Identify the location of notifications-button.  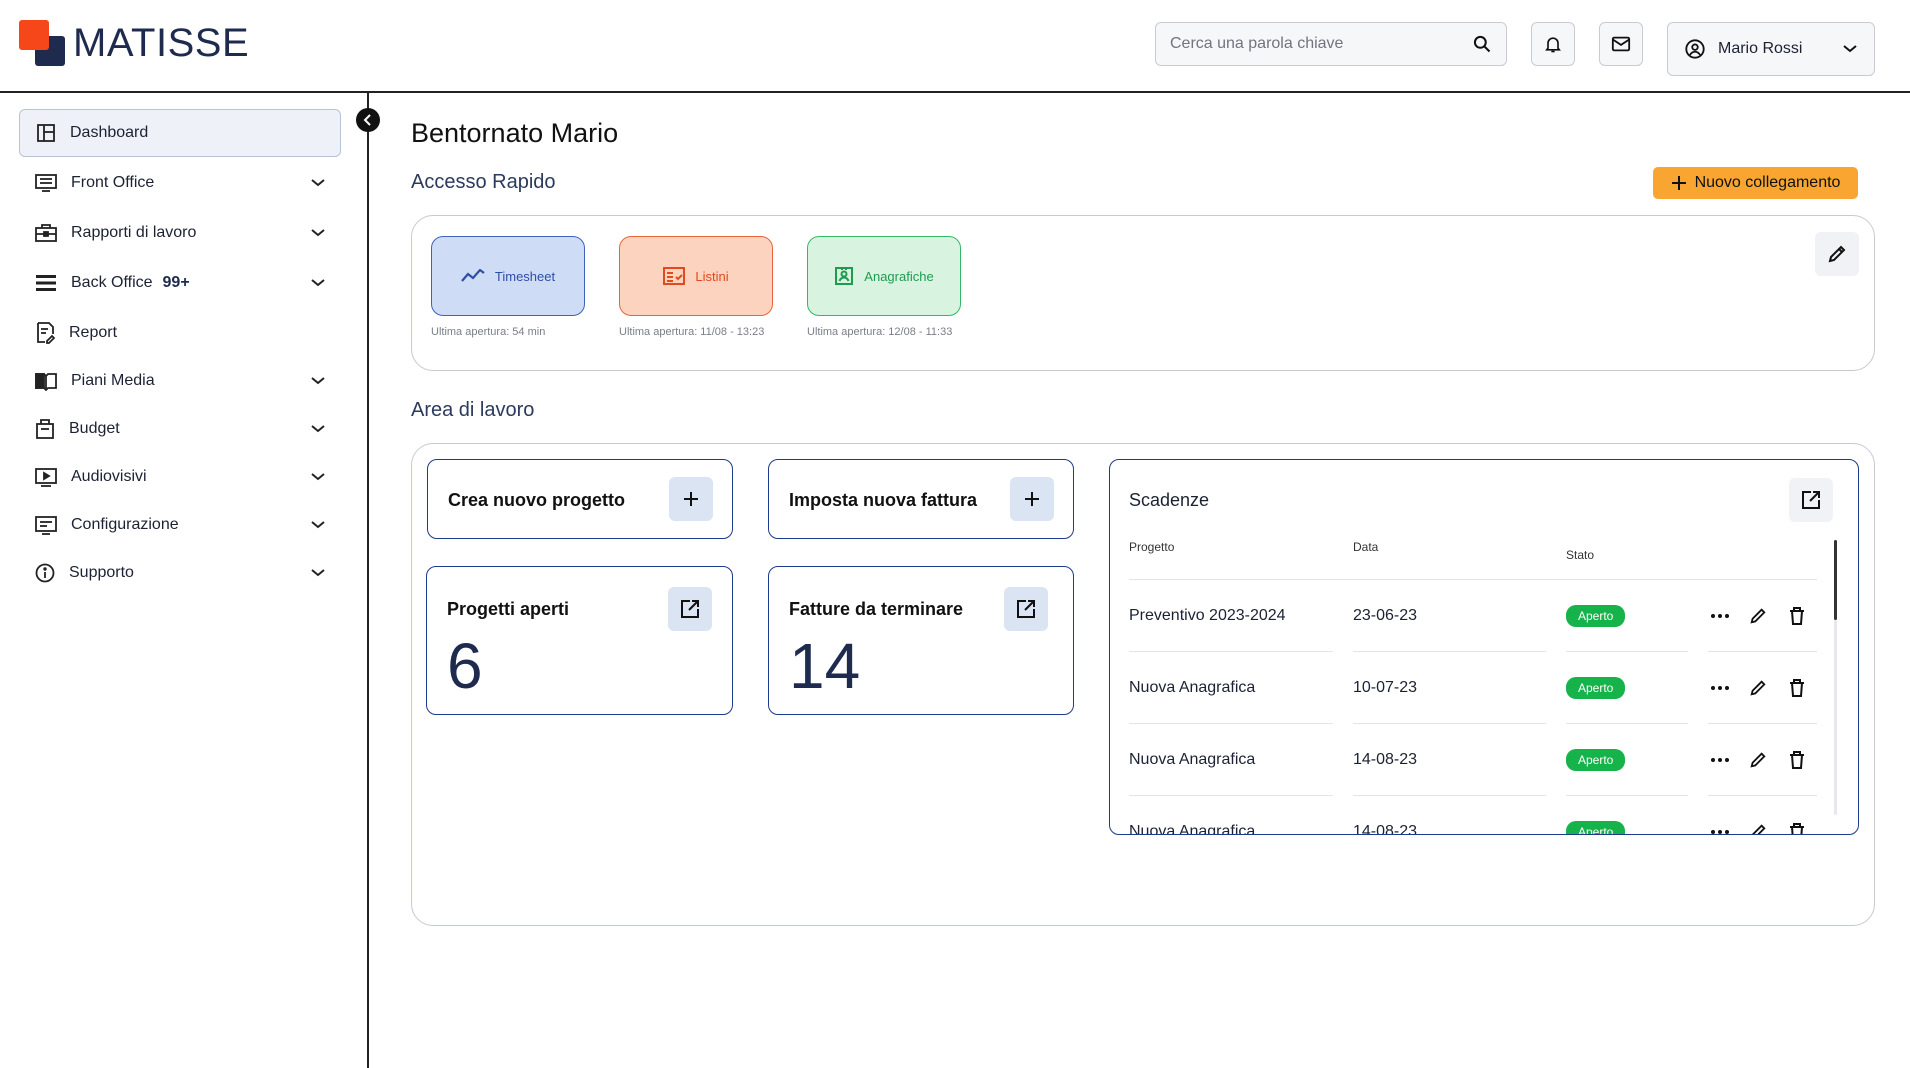
(1553, 44).